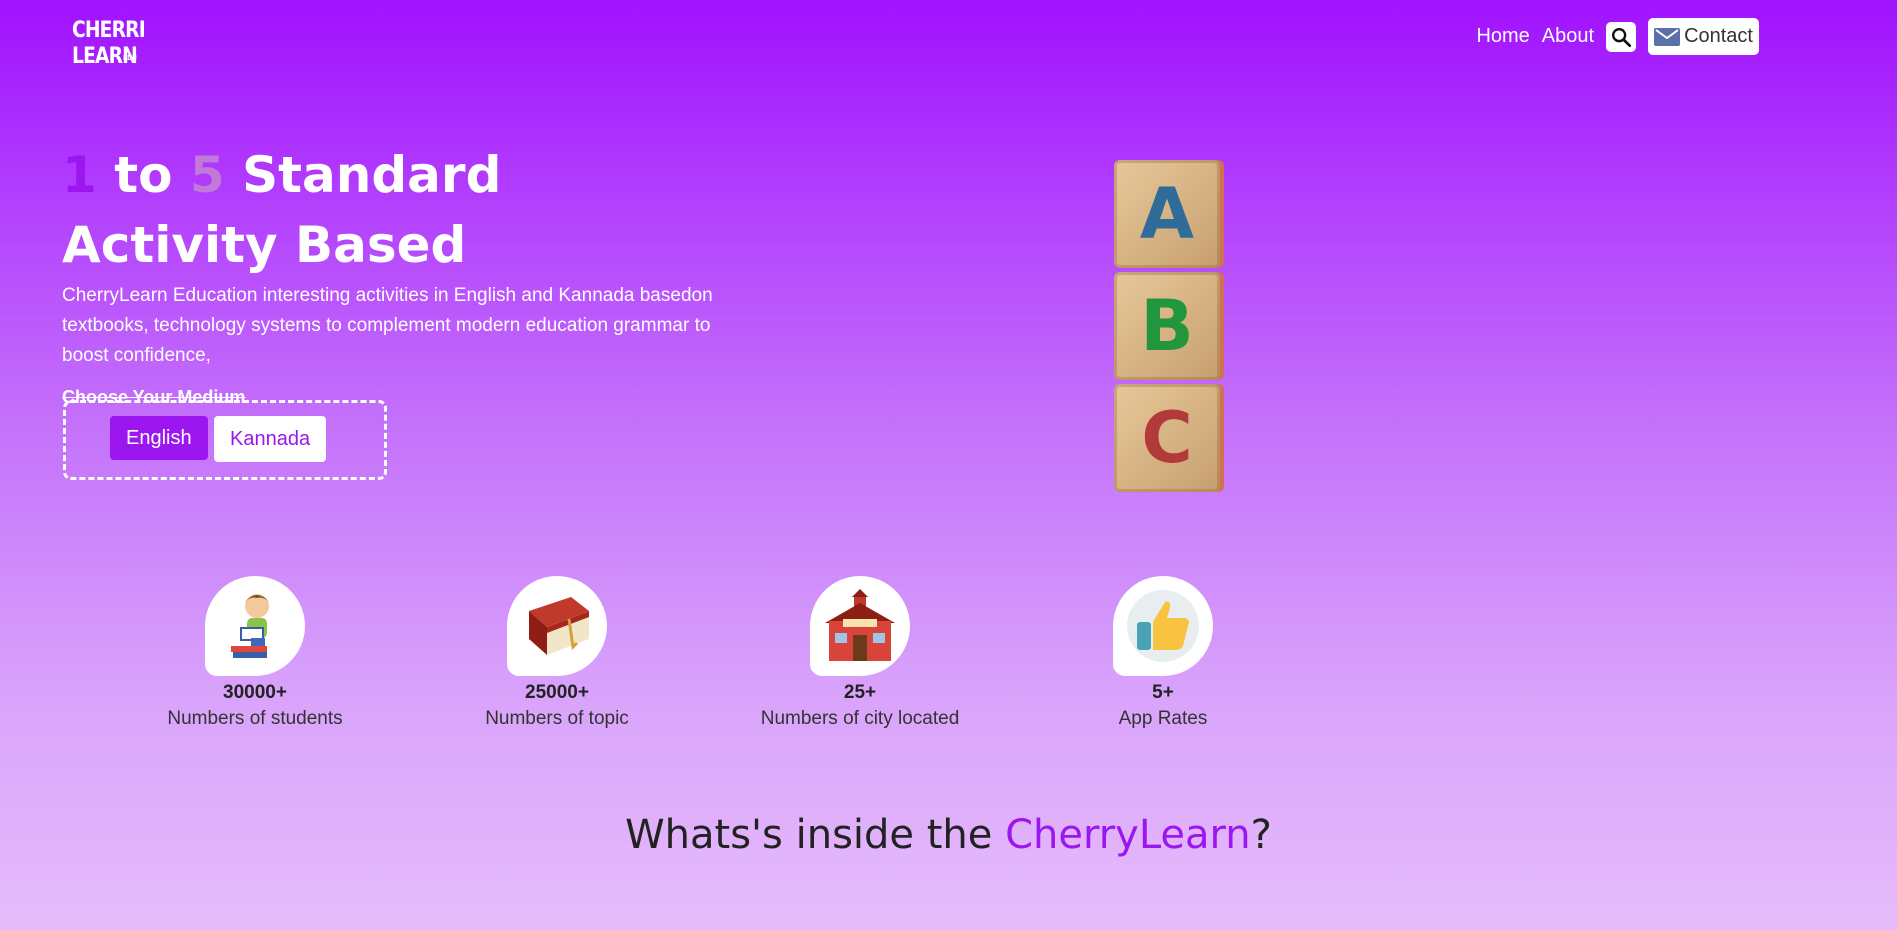 Image resolution: width=1897 pixels, height=930 pixels. I want to click on kannada-medium-button: Kannada, so click(270, 439).